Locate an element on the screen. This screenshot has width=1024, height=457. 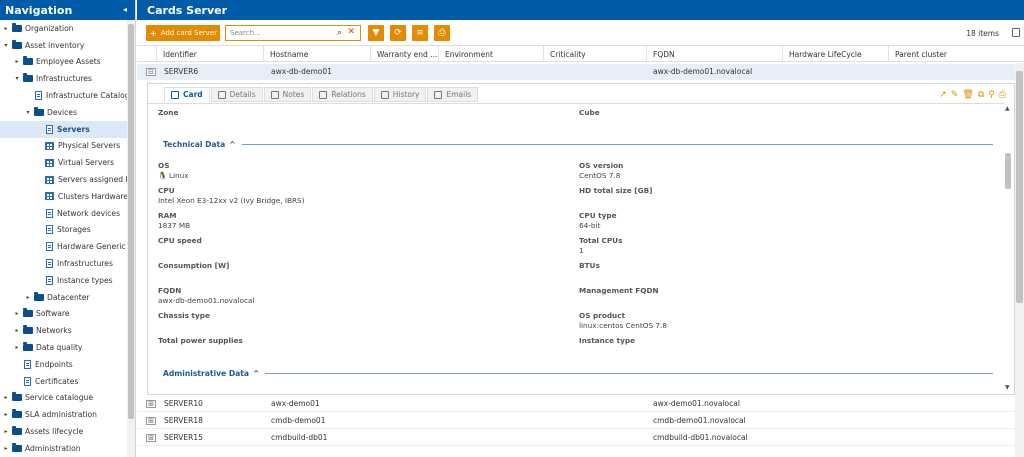
tab-card: Card is located at coordinates (187, 94).